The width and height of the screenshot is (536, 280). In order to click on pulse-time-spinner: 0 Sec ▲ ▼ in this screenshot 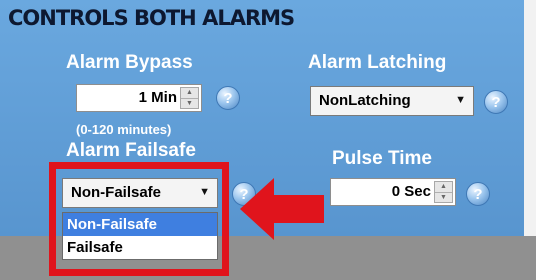, I will do `click(393, 192)`.